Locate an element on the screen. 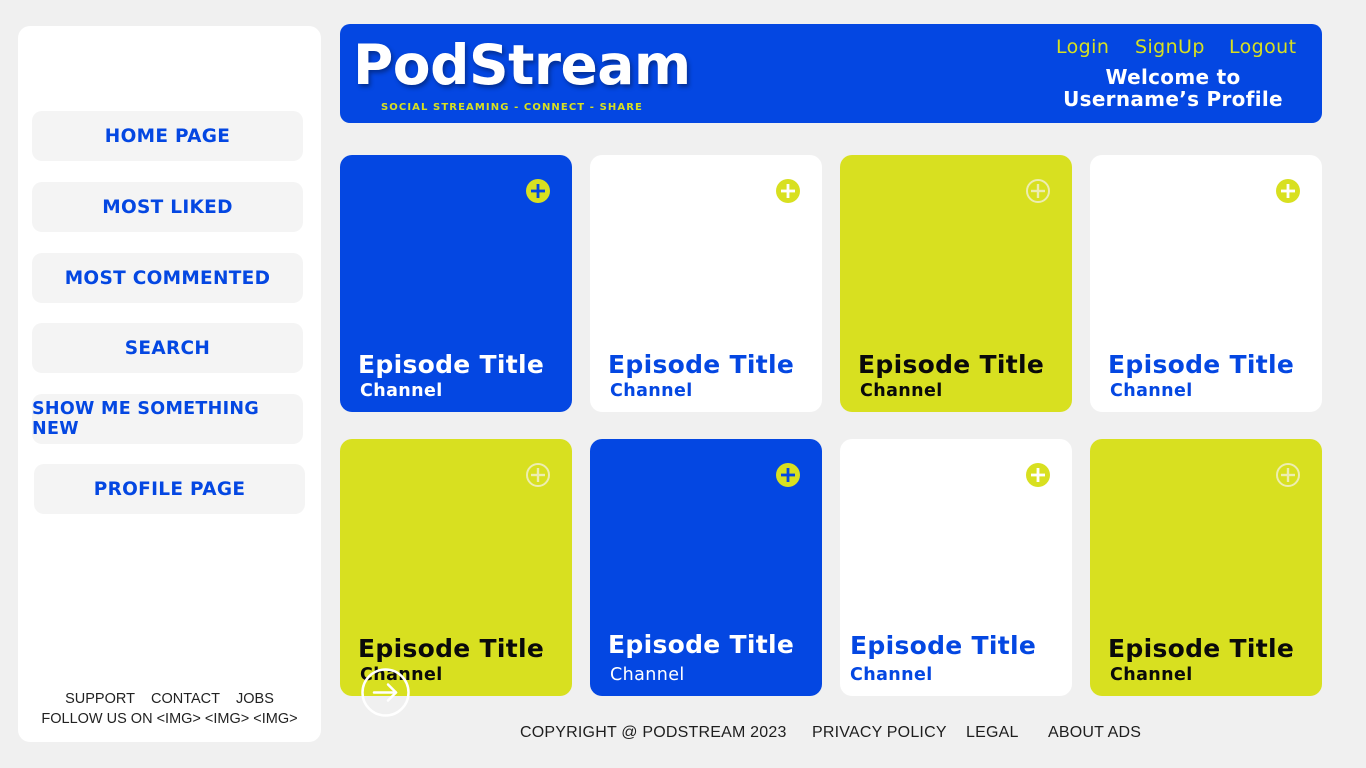 Image resolution: width=1366 pixels, height=768 pixels. privacy-policy-link: PRIVACY POLICY is located at coordinates (879, 733).